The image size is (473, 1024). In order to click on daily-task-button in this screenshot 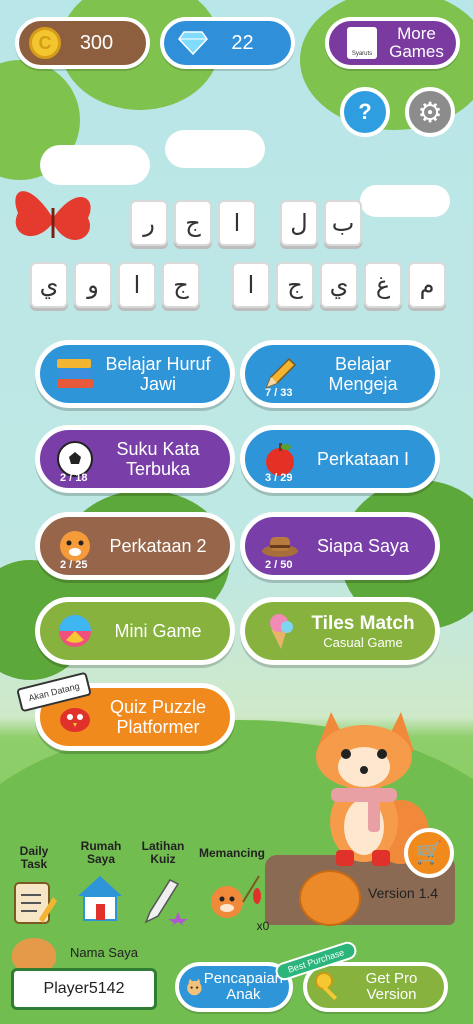, I will do `click(34, 902)`.